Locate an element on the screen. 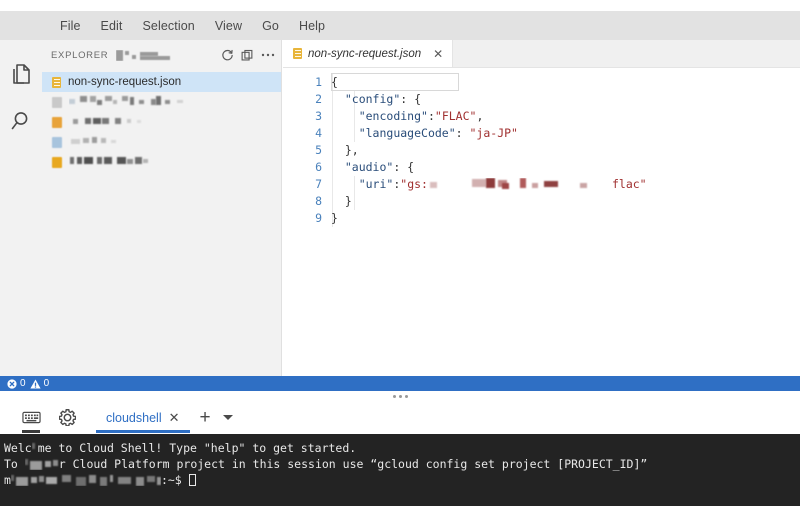 The width and height of the screenshot is (800, 506). refresh-icon is located at coordinates (227, 55).